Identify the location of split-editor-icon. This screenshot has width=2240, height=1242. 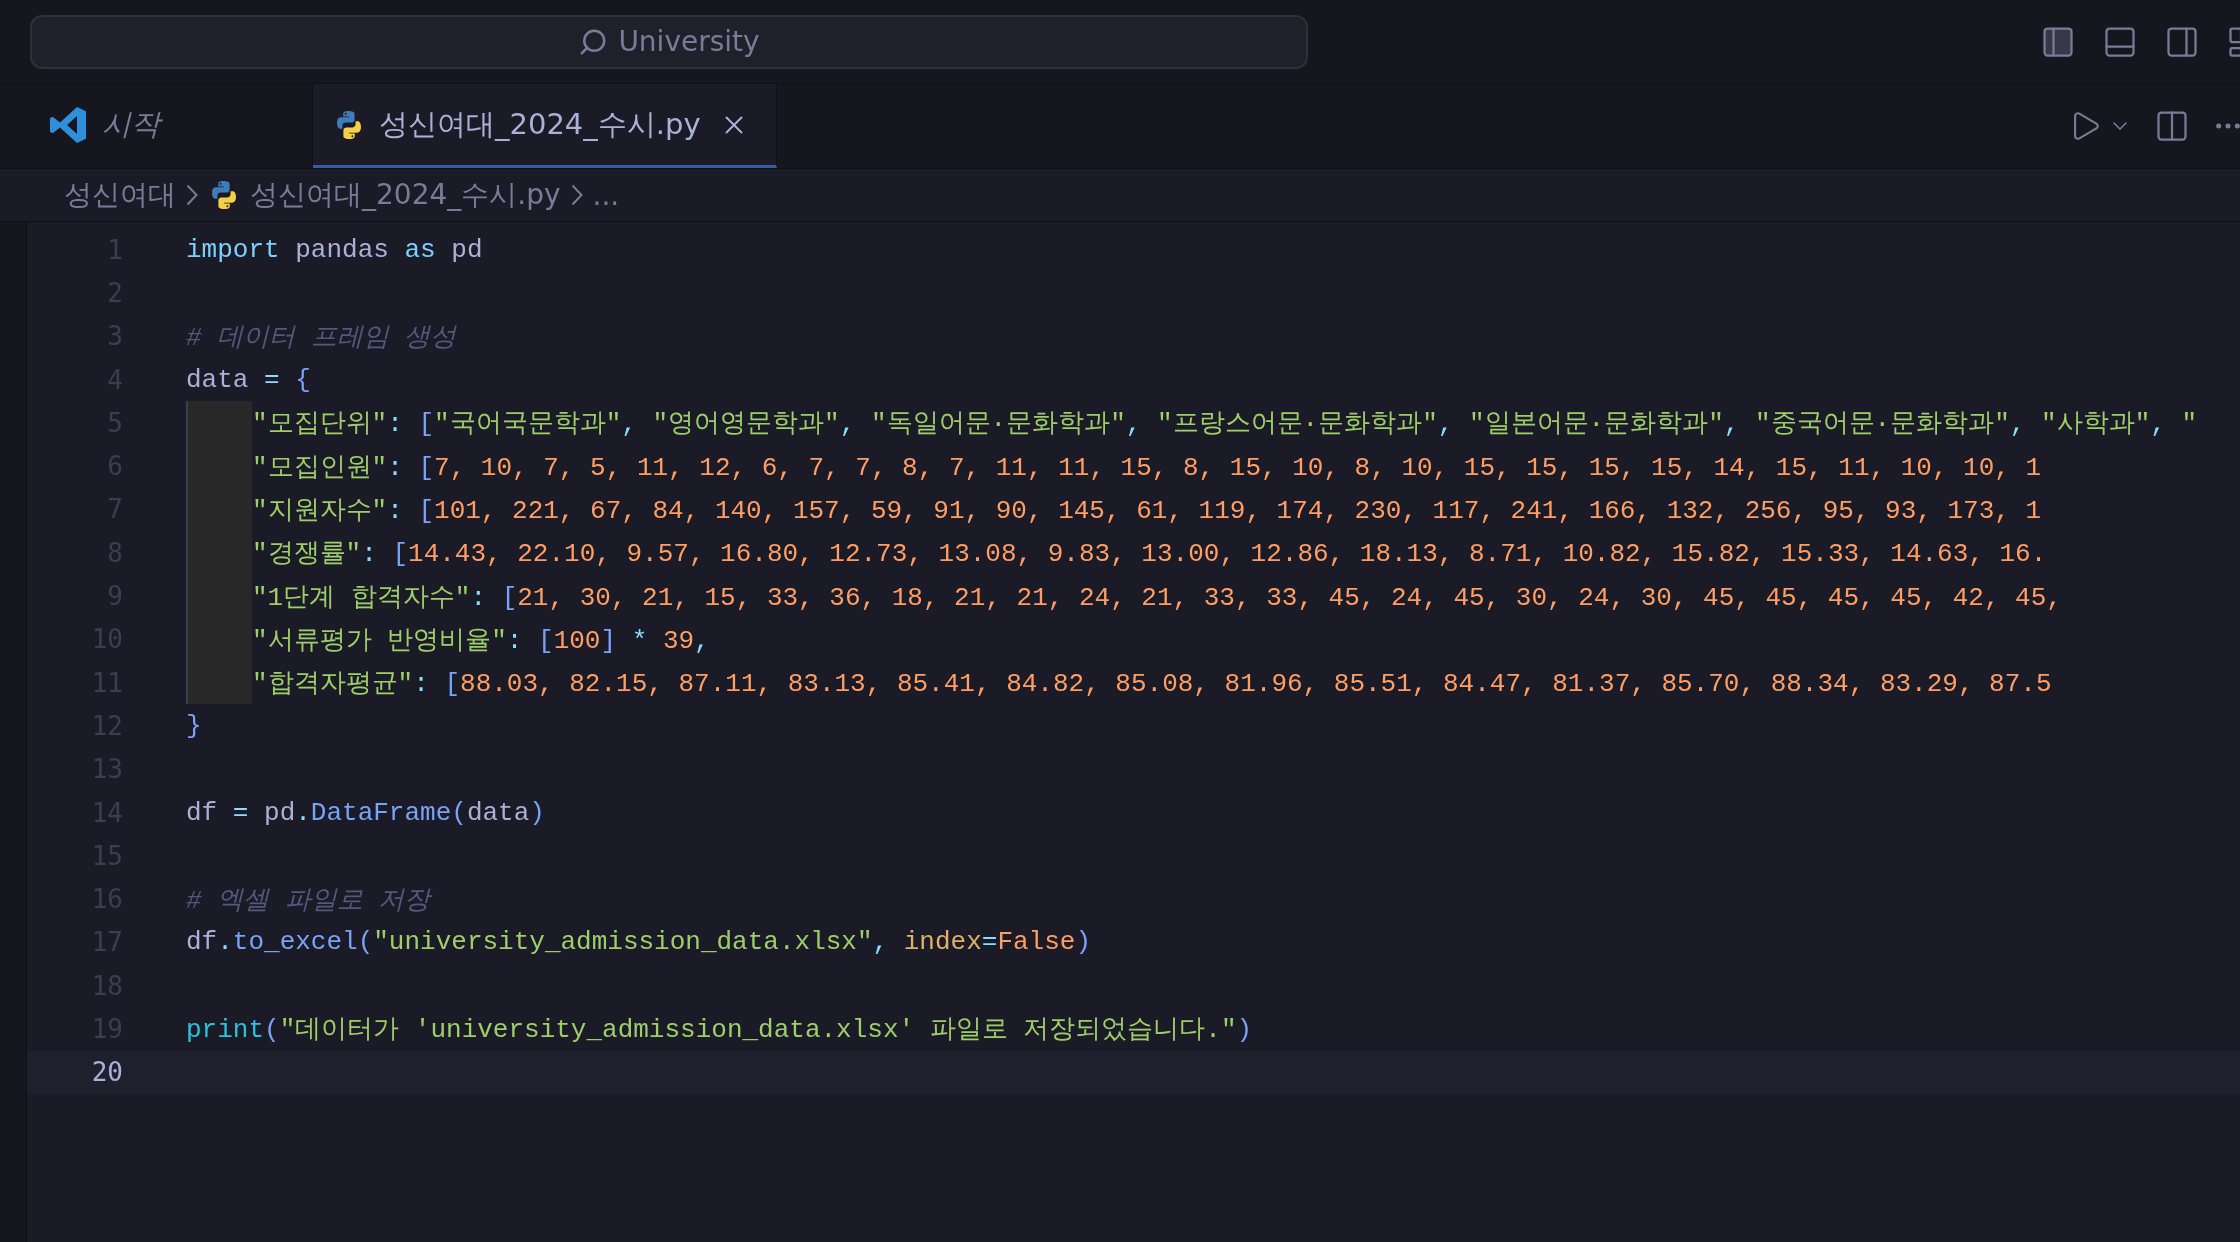
(2172, 126).